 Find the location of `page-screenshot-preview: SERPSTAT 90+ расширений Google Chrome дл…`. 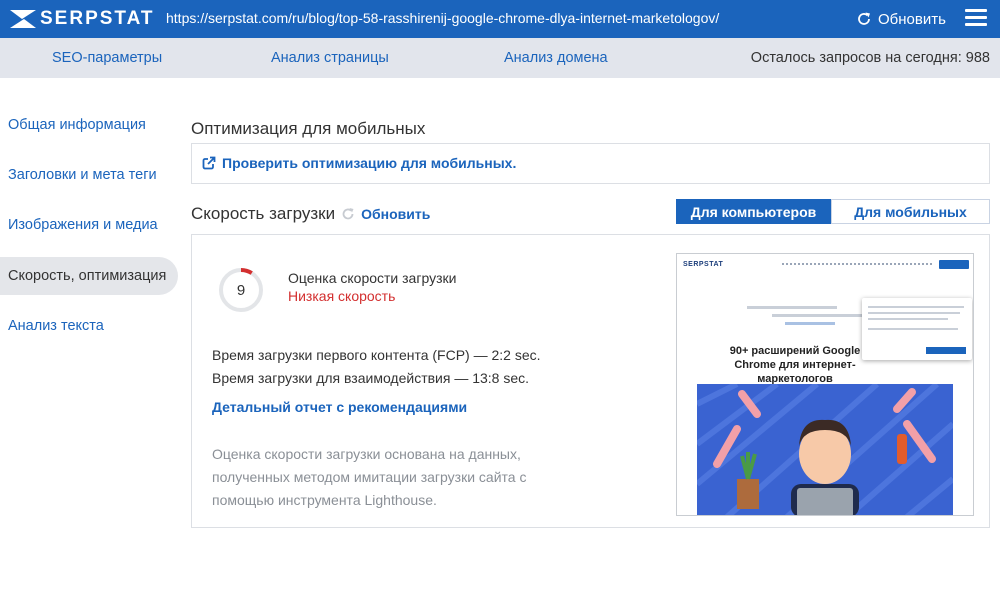

page-screenshot-preview: SERPSTAT 90+ расширений Google Chrome дл… is located at coordinates (825, 384).